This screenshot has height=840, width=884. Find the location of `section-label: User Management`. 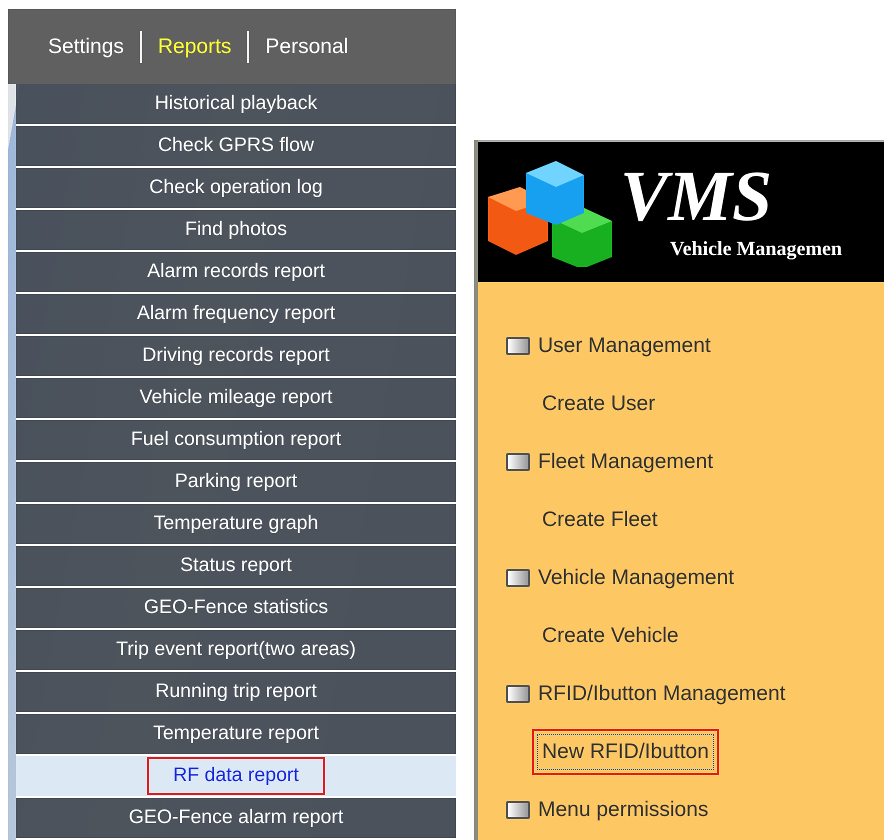

section-label: User Management is located at coordinates (624, 346).